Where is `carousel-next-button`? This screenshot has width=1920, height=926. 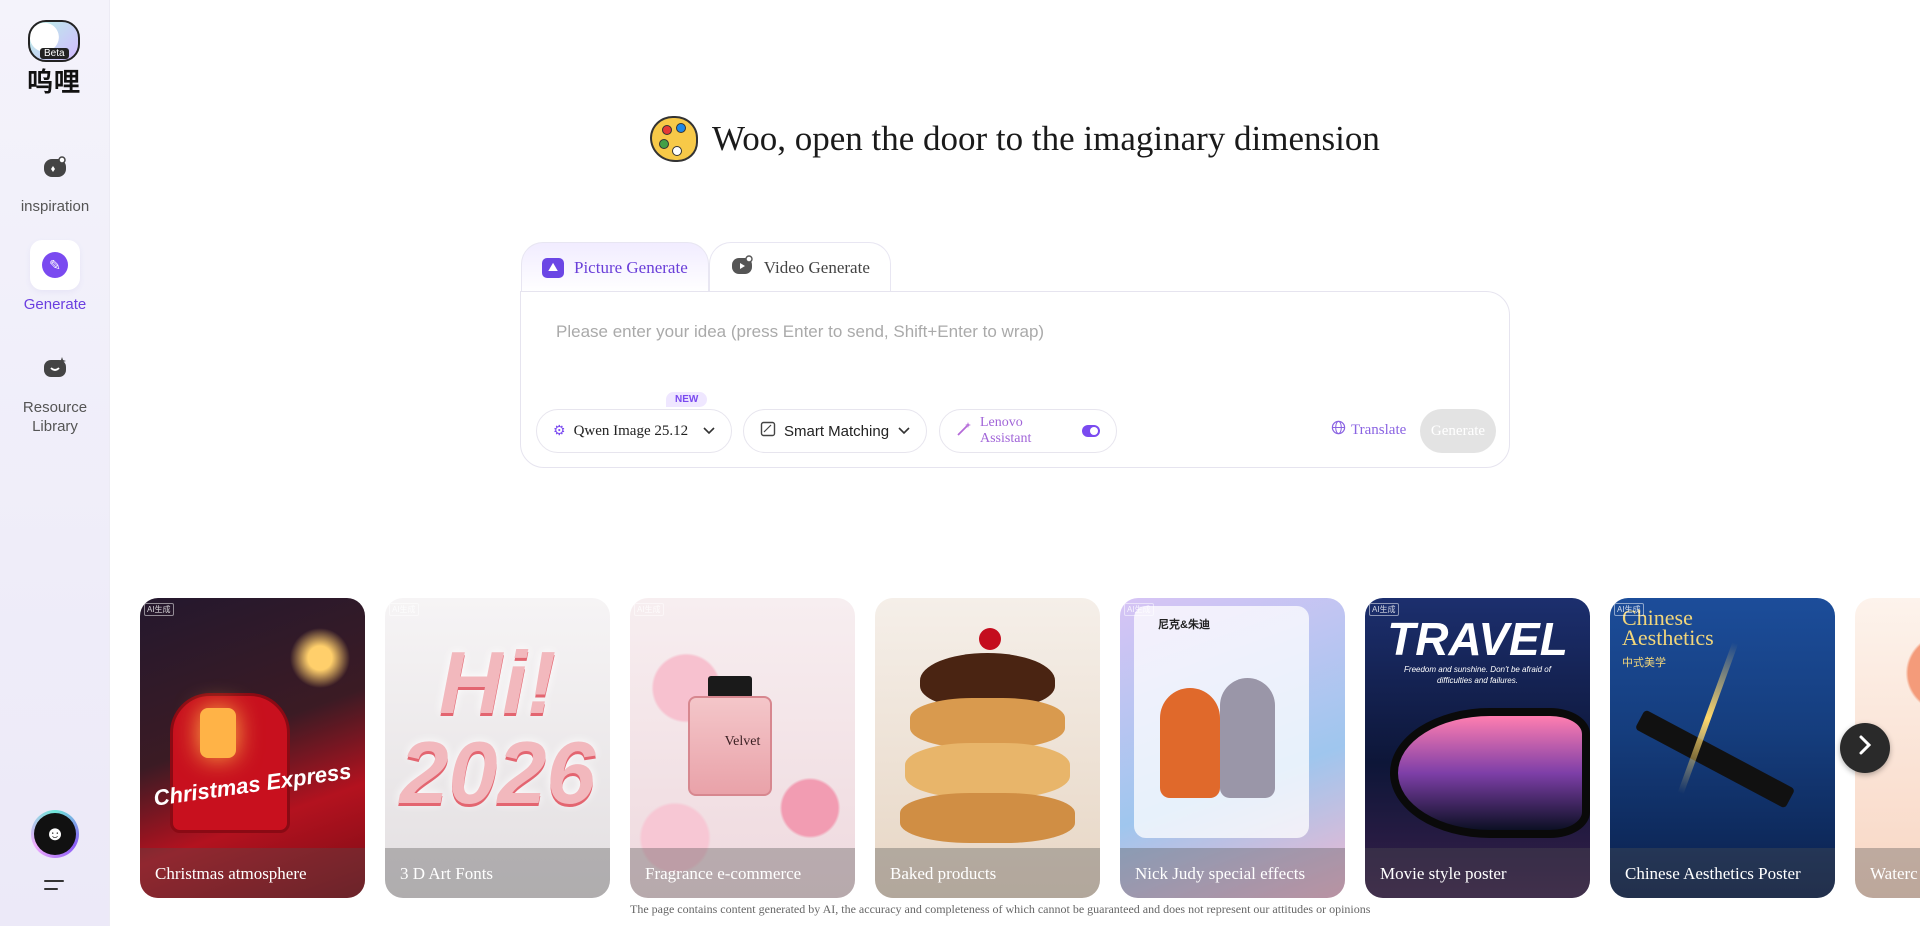
carousel-next-button is located at coordinates (1865, 748).